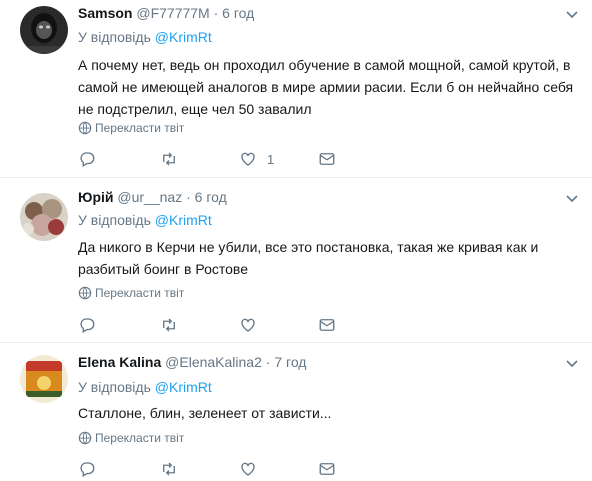  I want to click on display-name: Elena Kalina, so click(119, 362).